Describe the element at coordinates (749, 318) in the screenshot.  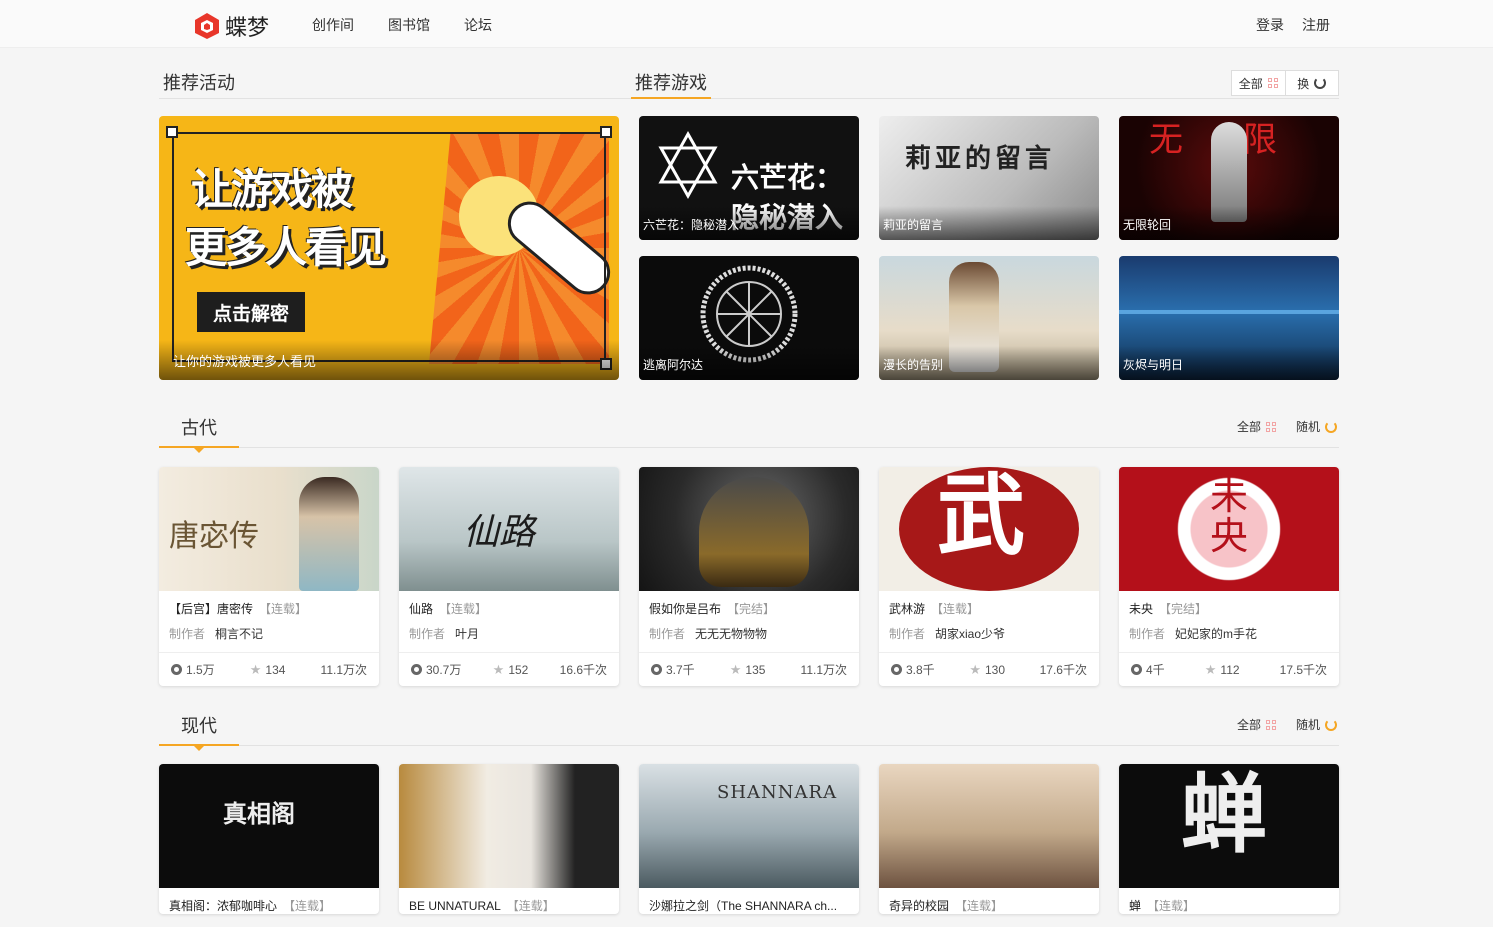
I see `game-tile: 逃离阿尔达` at that location.